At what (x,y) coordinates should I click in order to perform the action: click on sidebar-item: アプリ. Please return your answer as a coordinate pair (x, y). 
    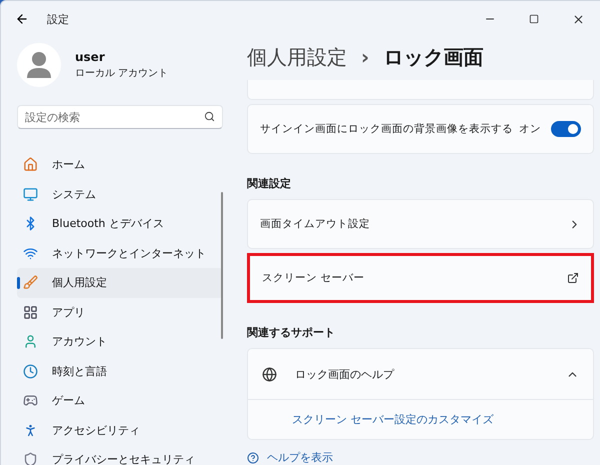
    Looking at the image, I should click on (120, 312).